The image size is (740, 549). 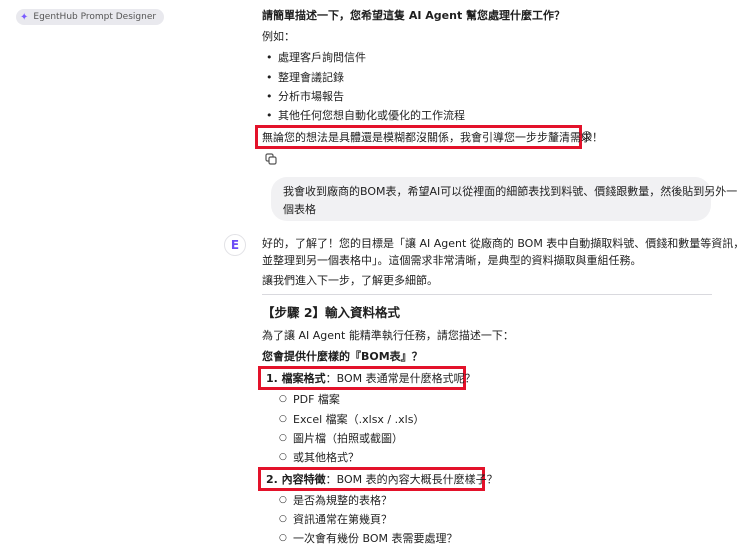 What do you see at coordinates (411, 479) in the screenshot?
I see `question-2-text: ：BOM 表的內容大概長什麼樣子？` at bounding box center [411, 479].